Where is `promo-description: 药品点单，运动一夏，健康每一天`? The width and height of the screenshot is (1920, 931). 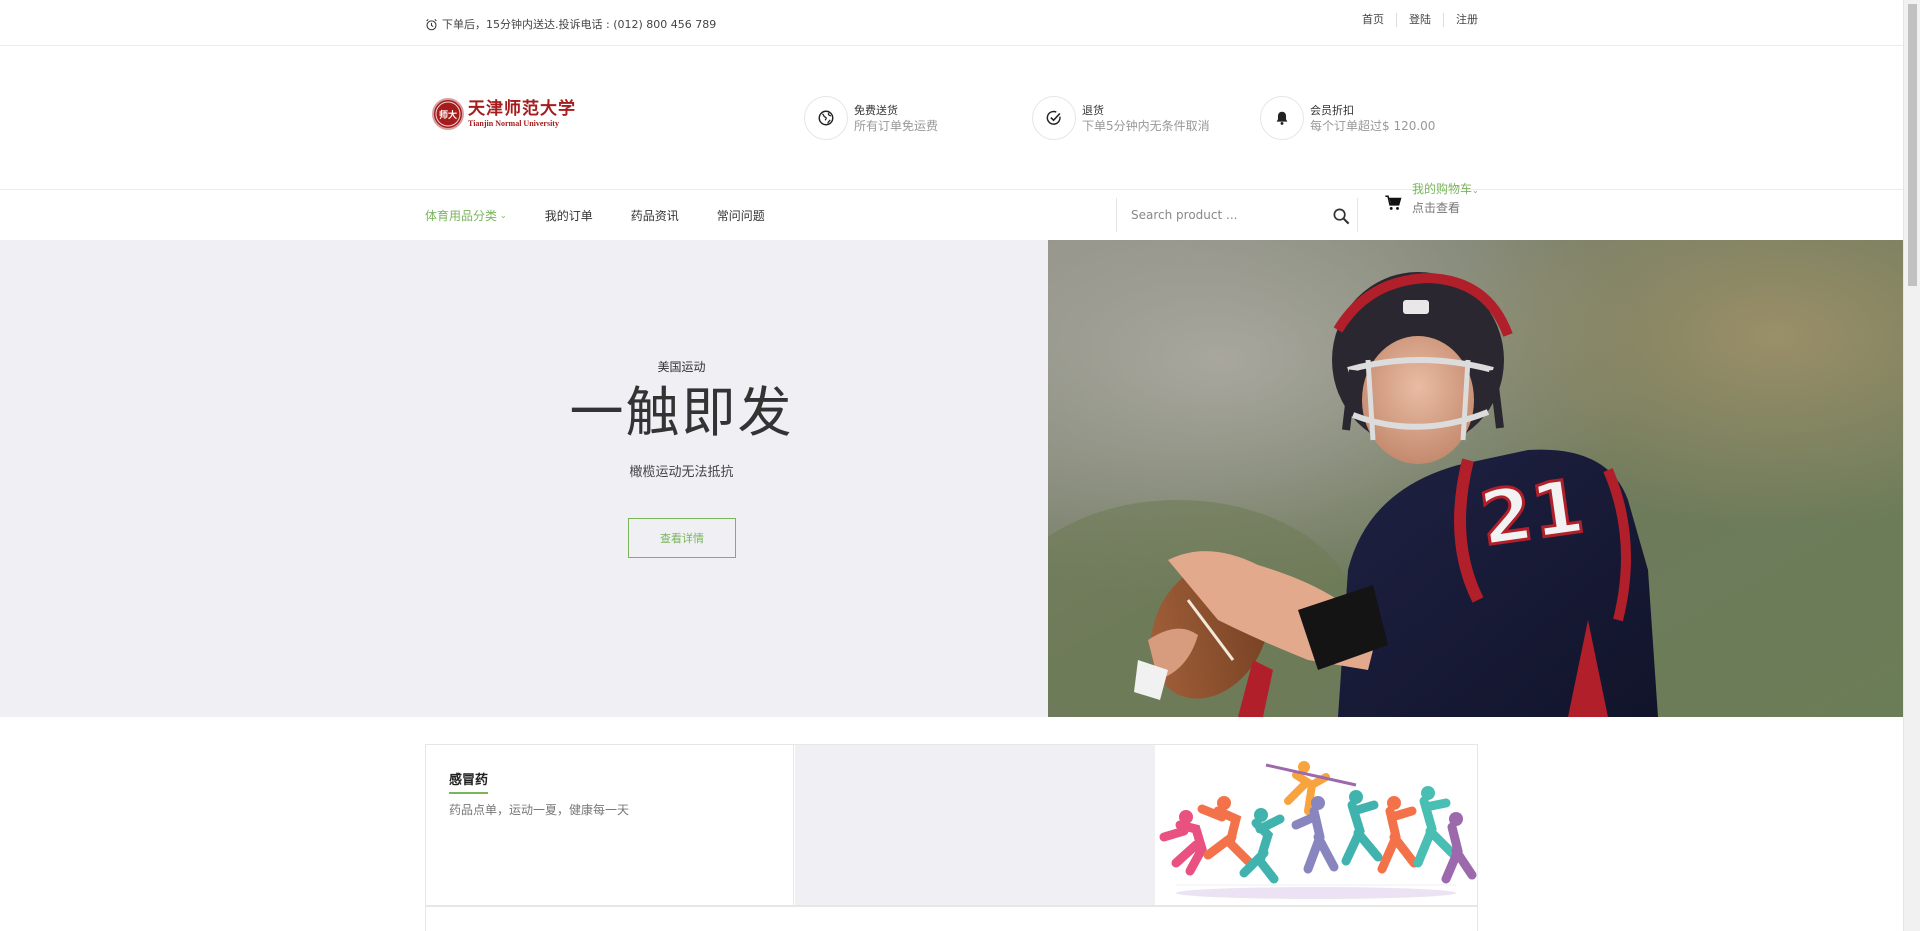 promo-description: 药品点单，运动一夏，健康每一天 is located at coordinates (539, 810).